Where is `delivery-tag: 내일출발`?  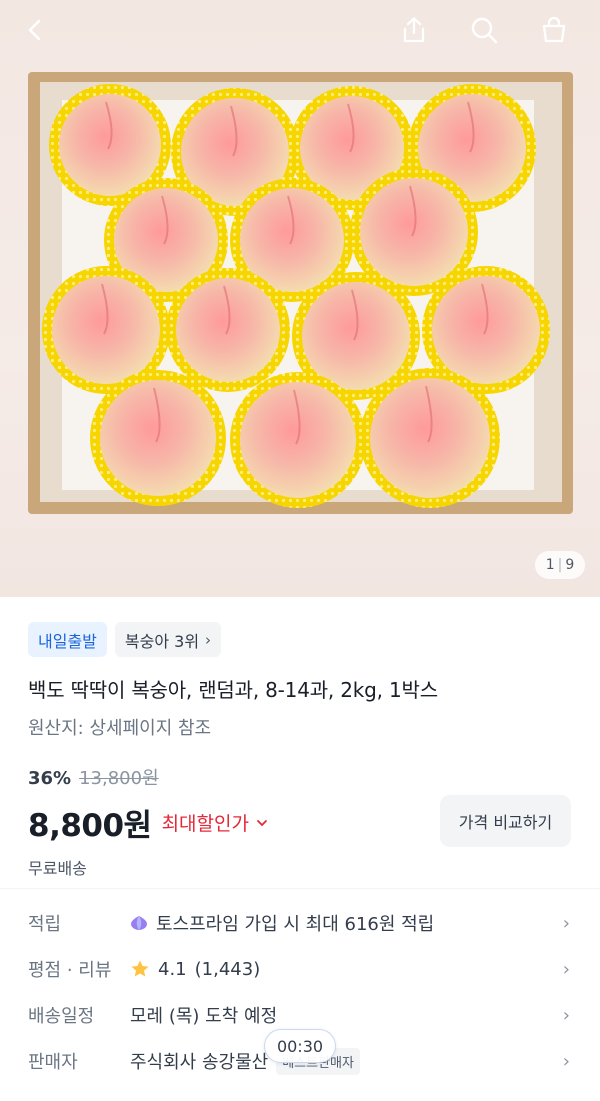 delivery-tag: 내일출발 is located at coordinates (67, 639).